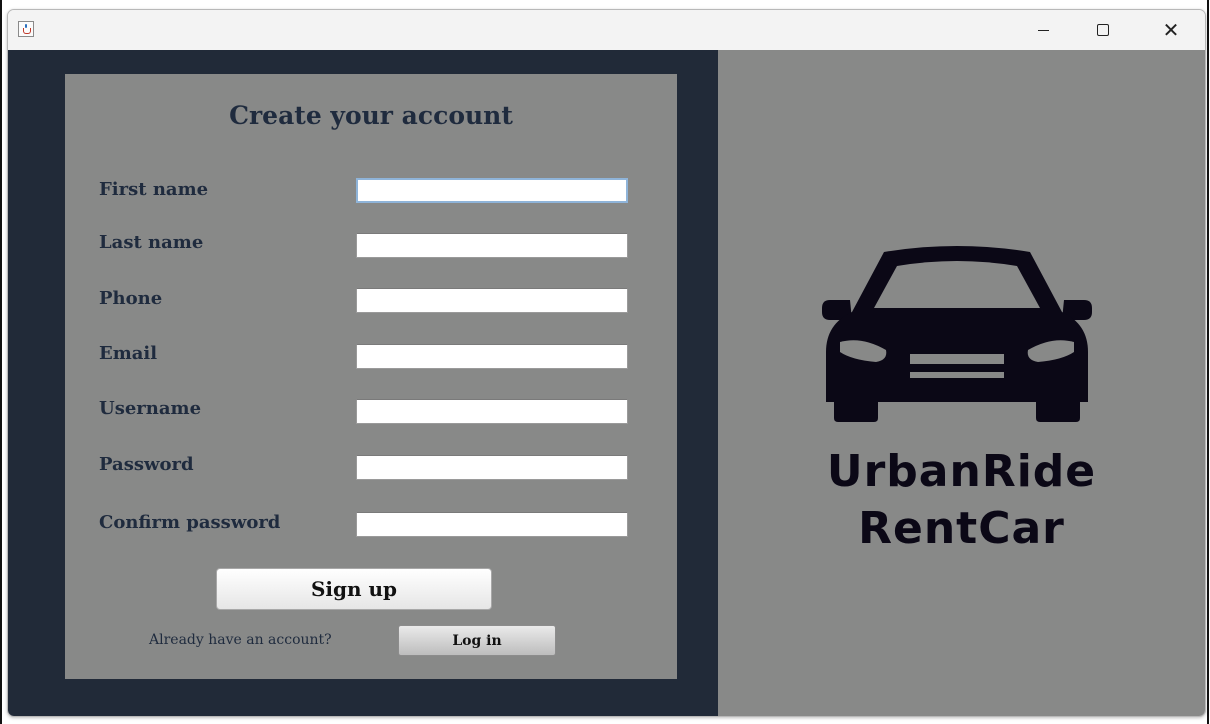  Describe the element at coordinates (492, 524) in the screenshot. I see `confirm-password-input` at that location.